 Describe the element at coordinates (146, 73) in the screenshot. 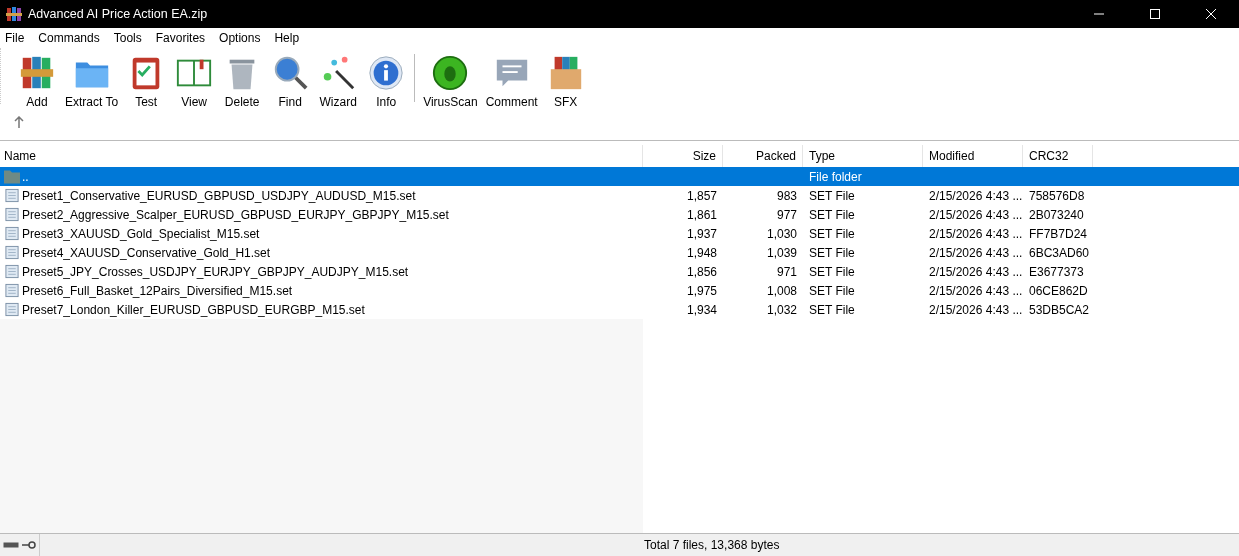

I see `clipboard-icon` at that location.